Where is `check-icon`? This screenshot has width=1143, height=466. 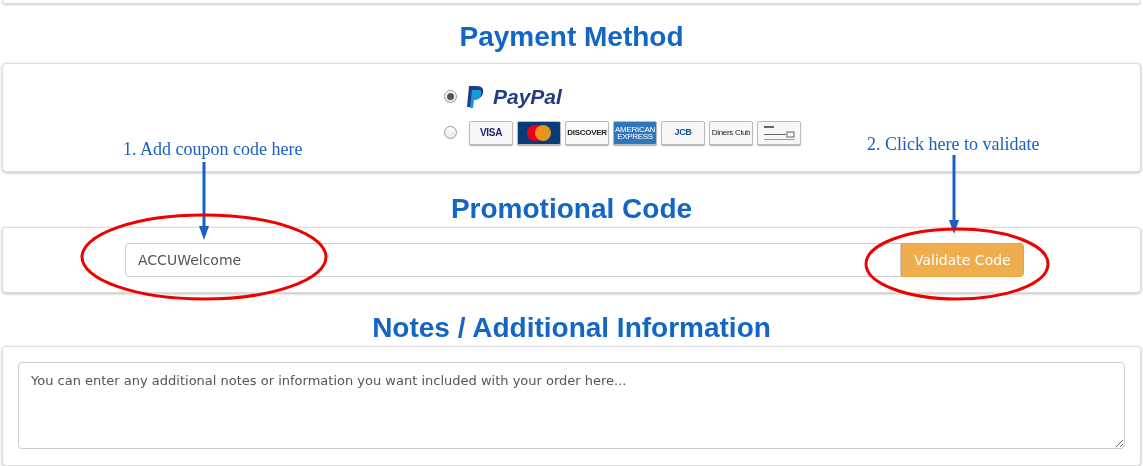 check-icon is located at coordinates (779, 132).